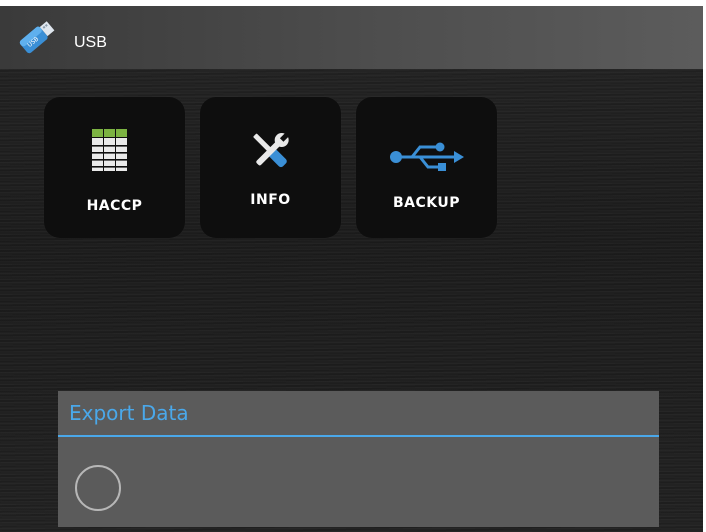 The image size is (706, 532). I want to click on title-bar: USB USB, so click(351, 37).